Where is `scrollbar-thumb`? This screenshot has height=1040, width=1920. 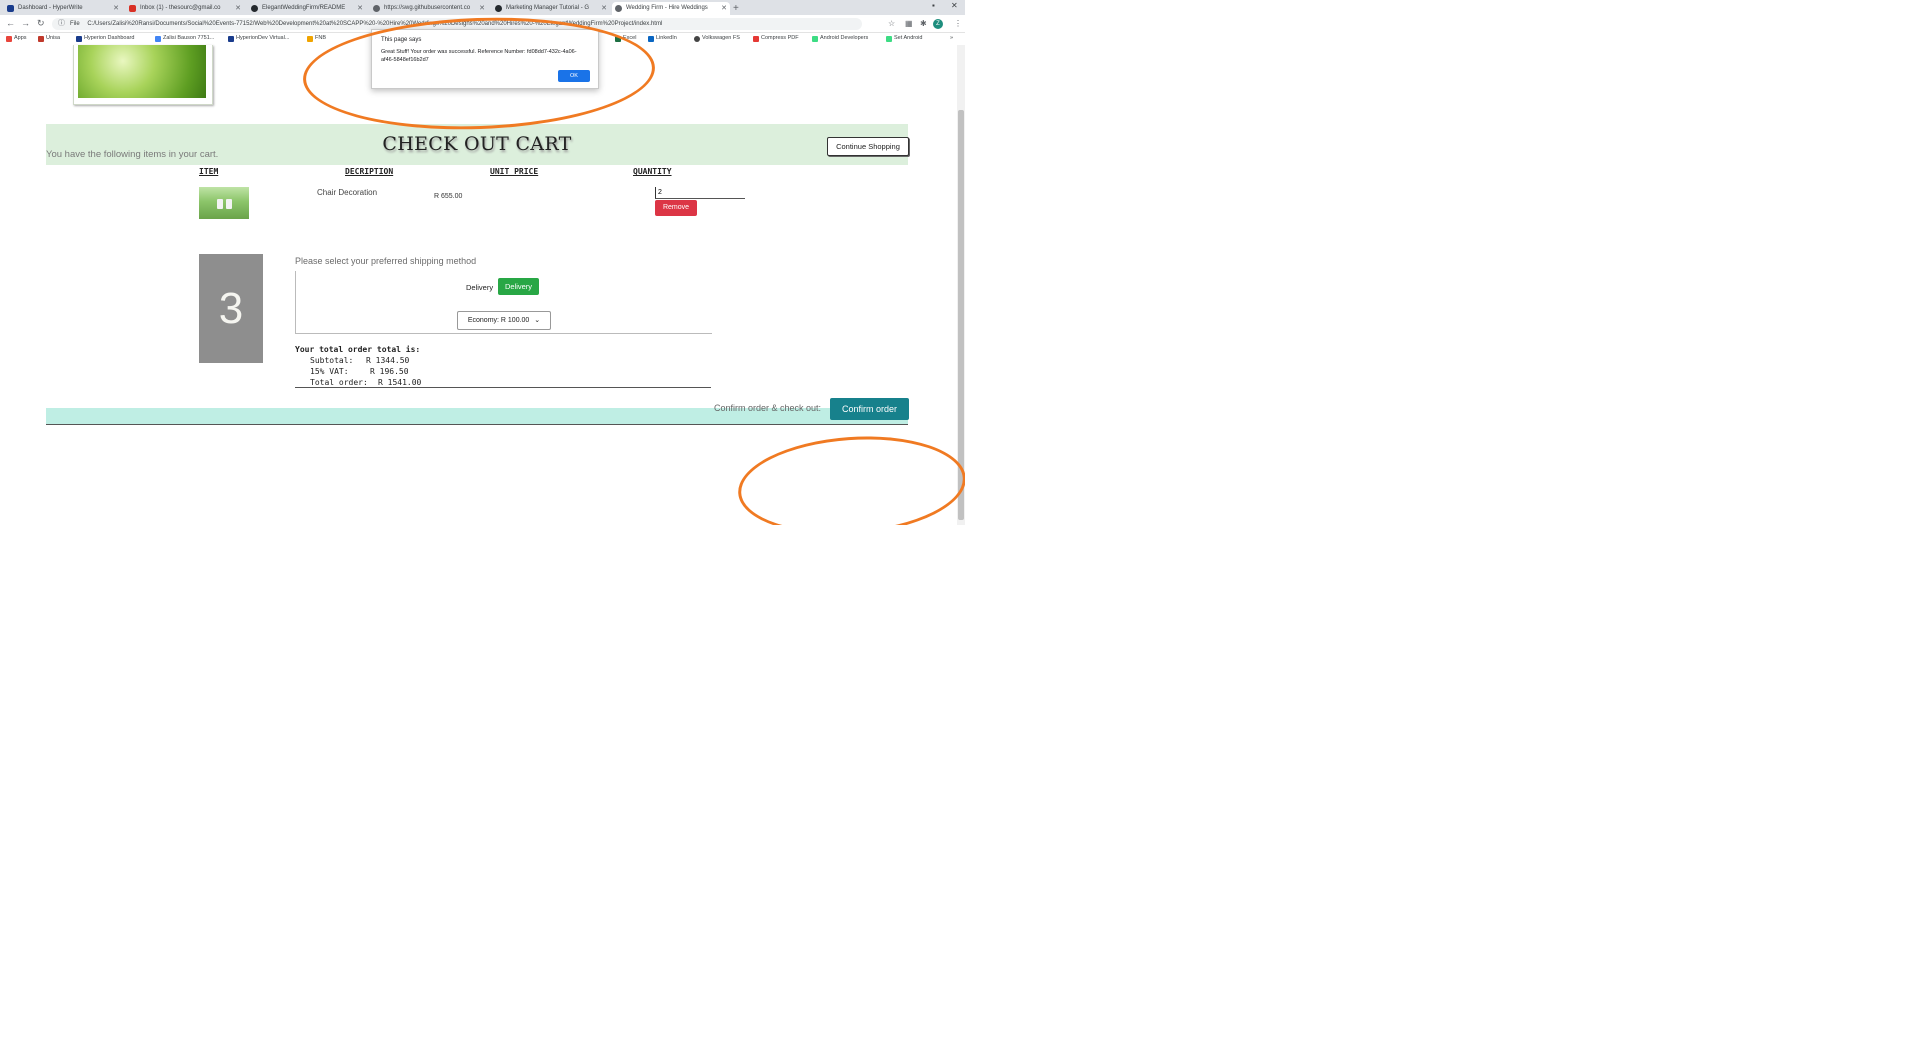 scrollbar-thumb is located at coordinates (961, 315).